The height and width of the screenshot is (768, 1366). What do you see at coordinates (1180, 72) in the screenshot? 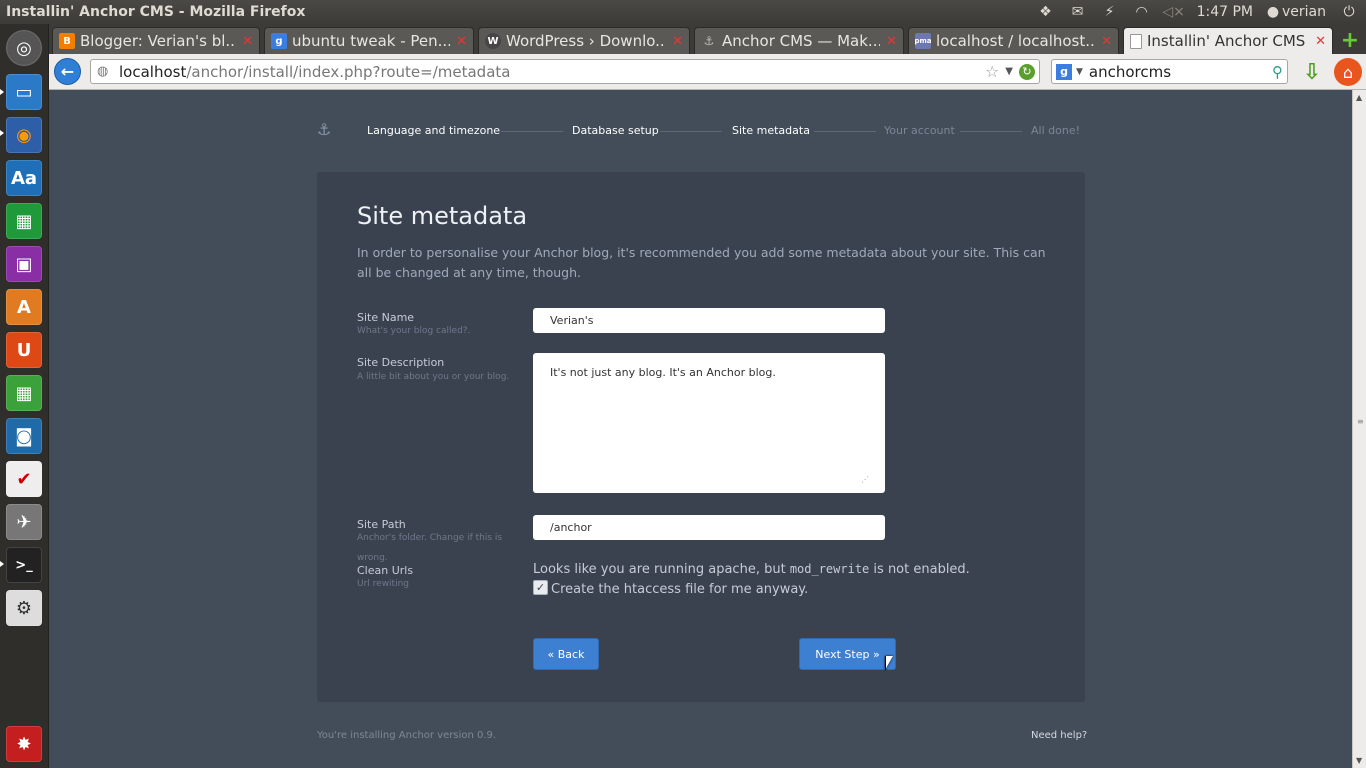
I see `search-input: anchorcms` at bounding box center [1180, 72].